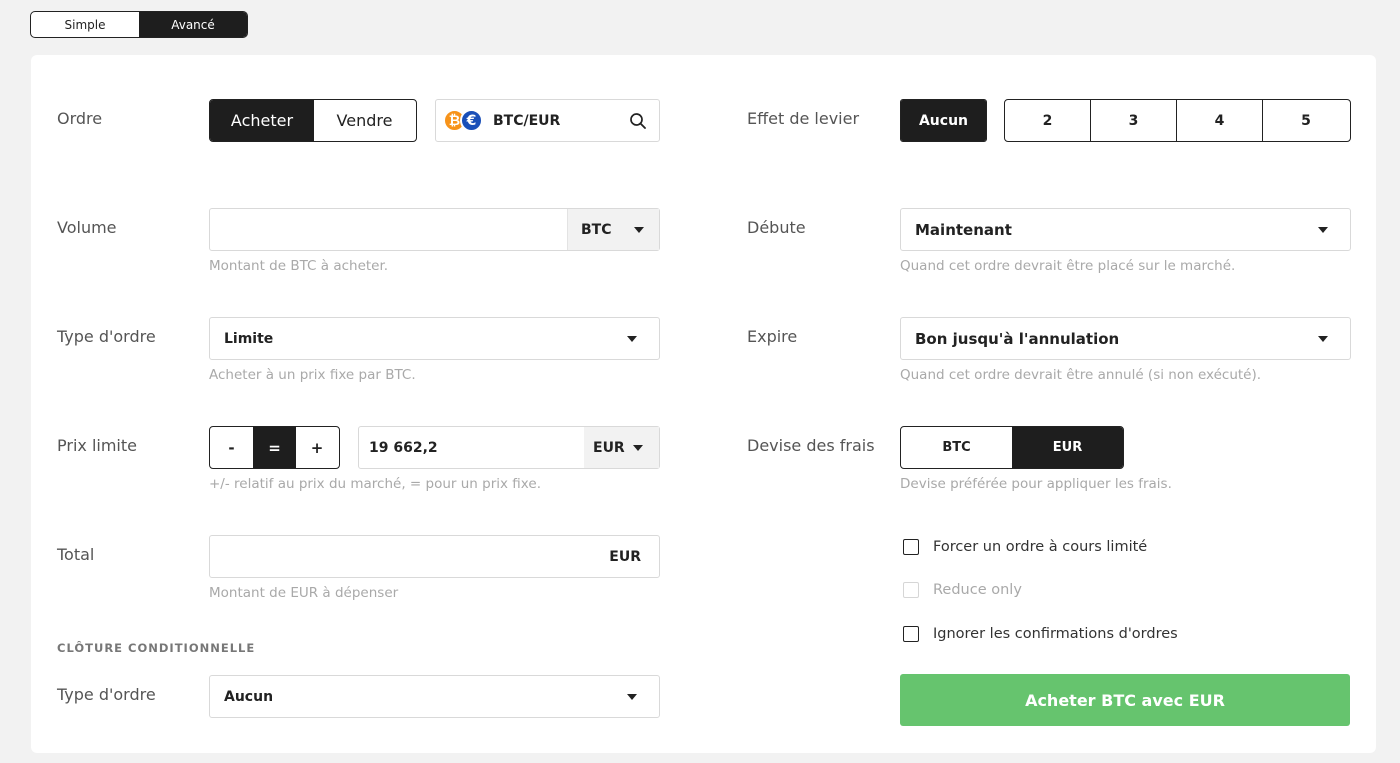 This screenshot has height=763, width=1400. Describe the element at coordinates (87, 227) in the screenshot. I see `volume-label: Volume` at that location.